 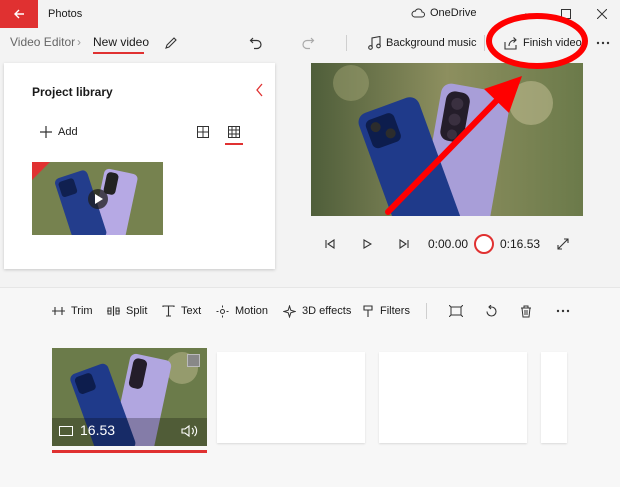 I want to click on small-grid-view-button, so click(x=234, y=132).